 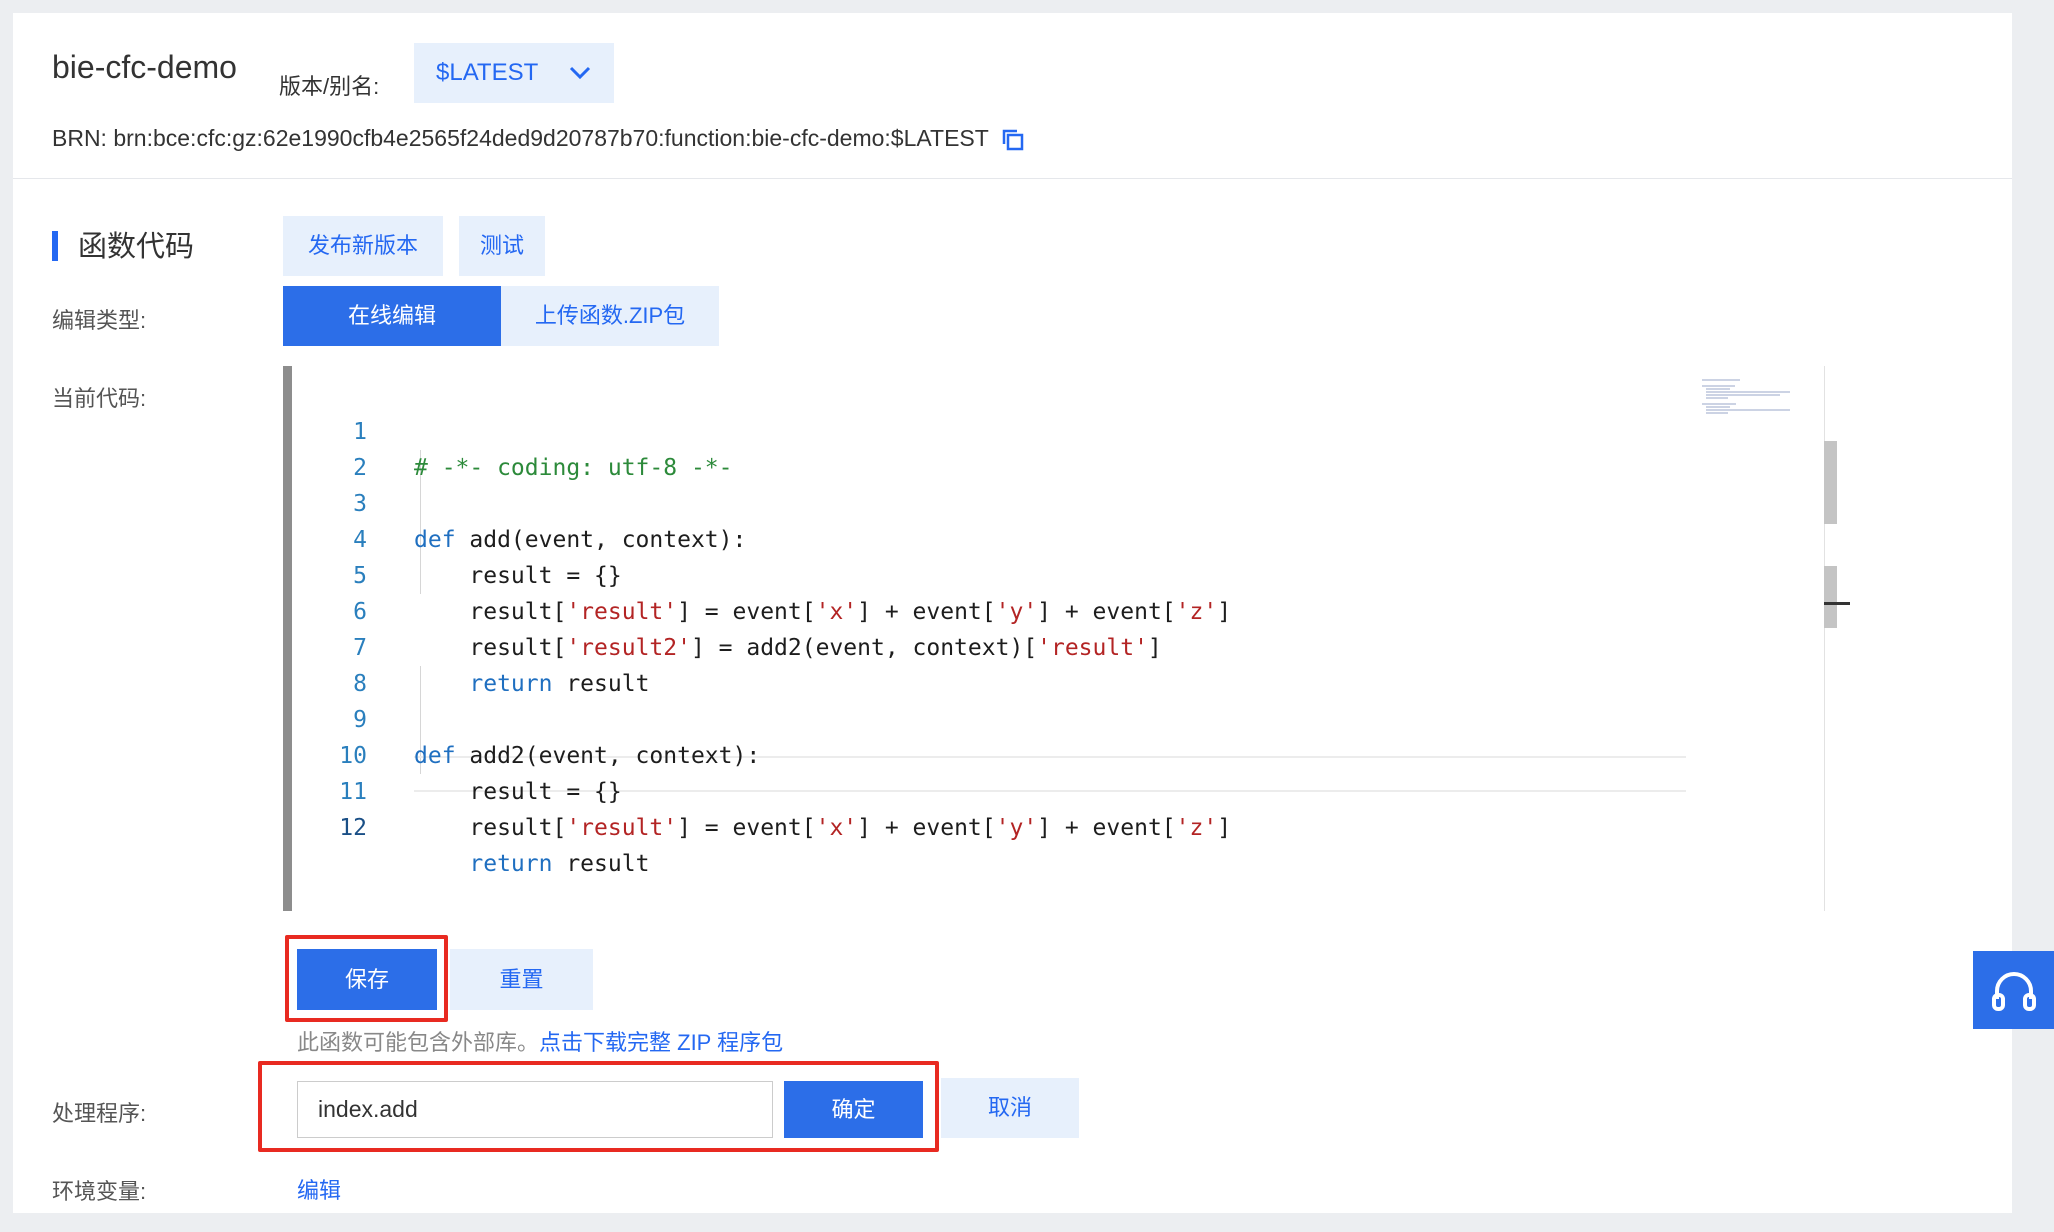 What do you see at coordinates (99, 1191) in the screenshot?
I see `env-vars-label: 环境变量:` at bounding box center [99, 1191].